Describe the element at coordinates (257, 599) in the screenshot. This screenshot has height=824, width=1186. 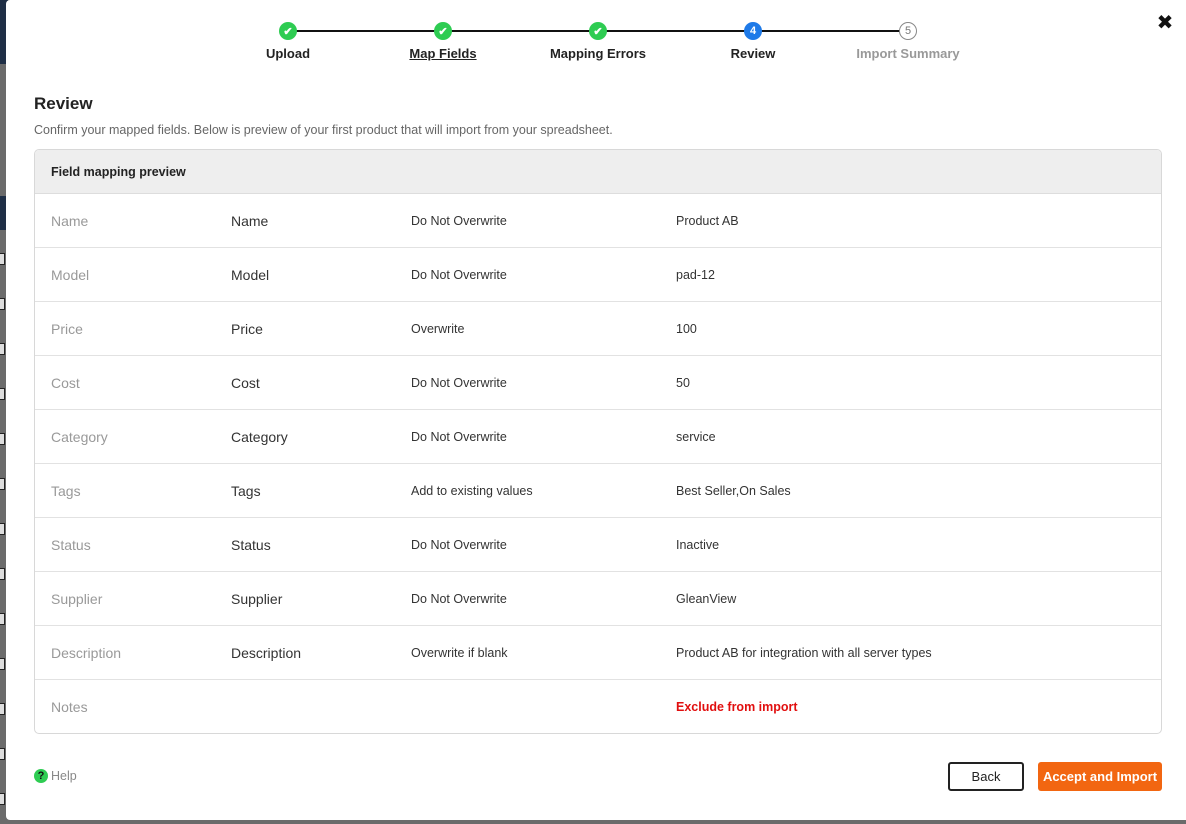
I see `target-field: Supplier` at that location.